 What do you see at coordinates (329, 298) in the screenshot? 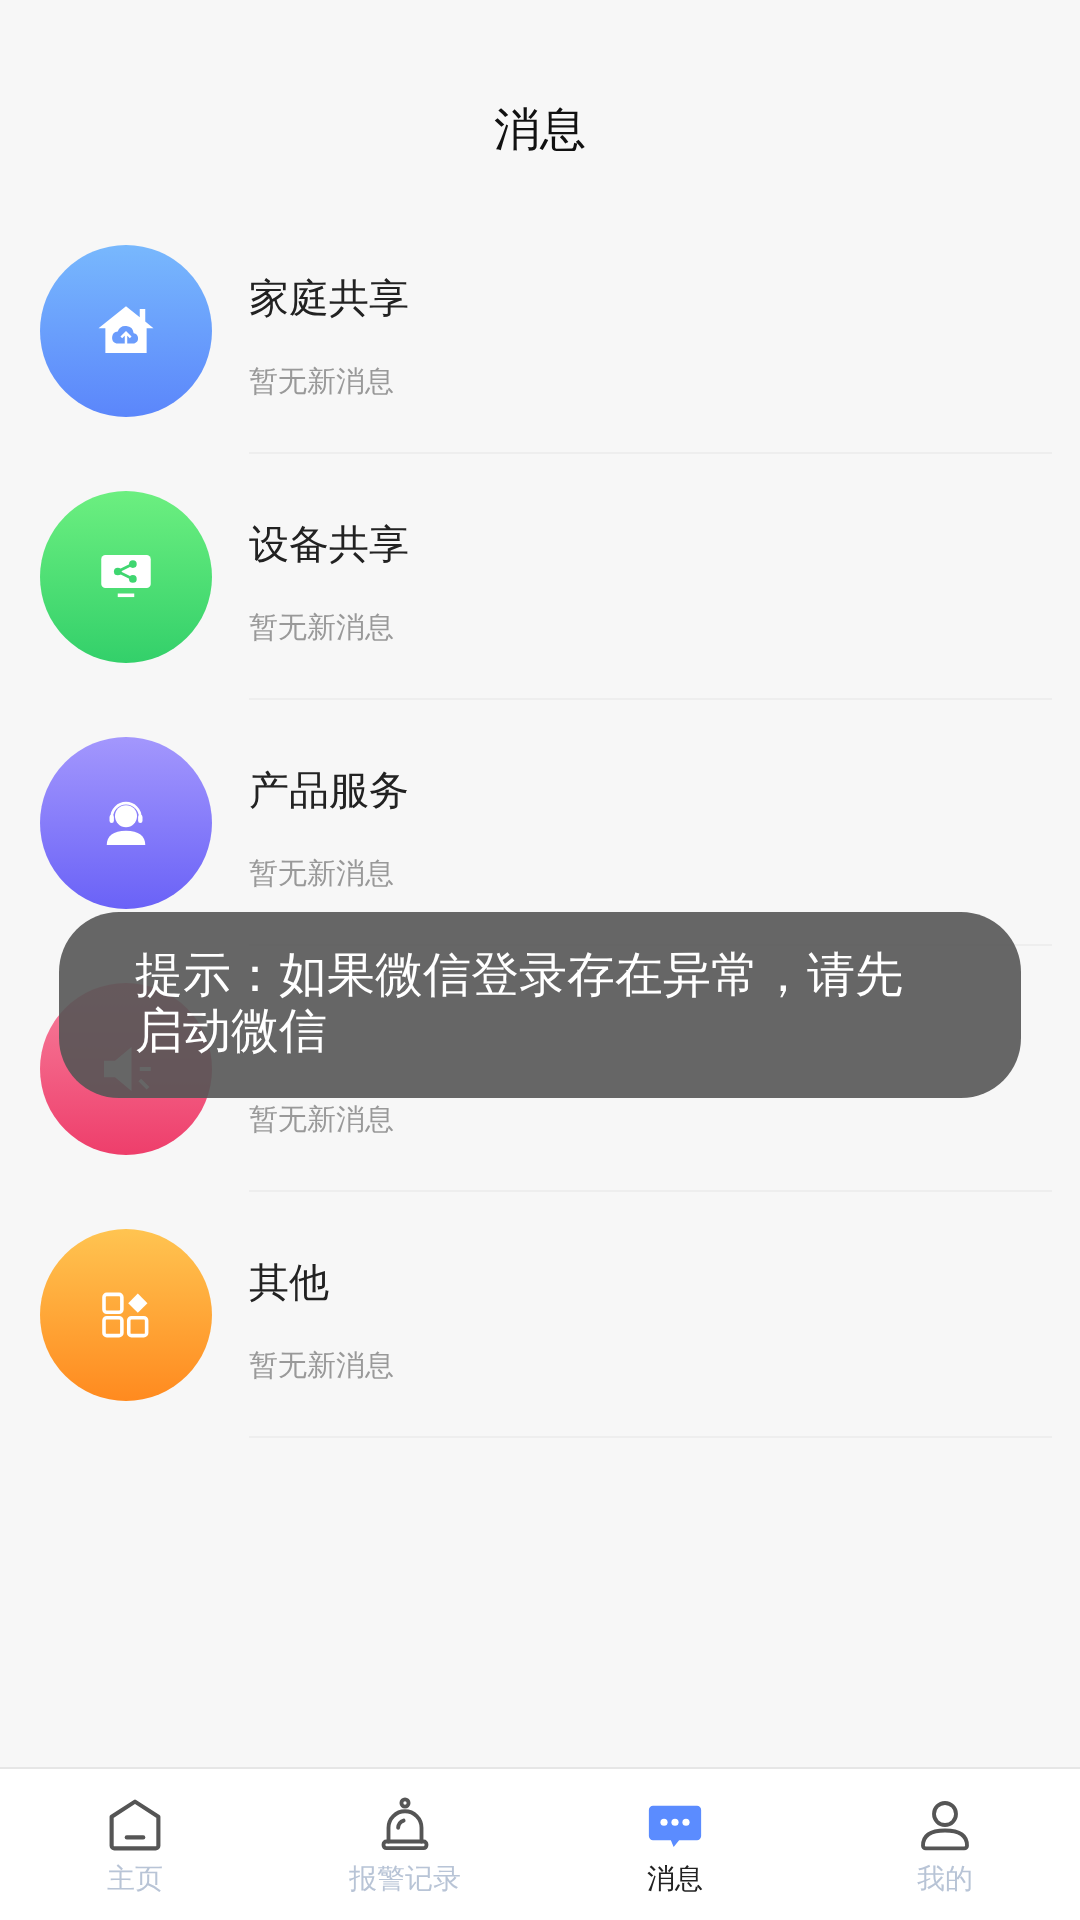
I see `category-title: 家庭共享` at bounding box center [329, 298].